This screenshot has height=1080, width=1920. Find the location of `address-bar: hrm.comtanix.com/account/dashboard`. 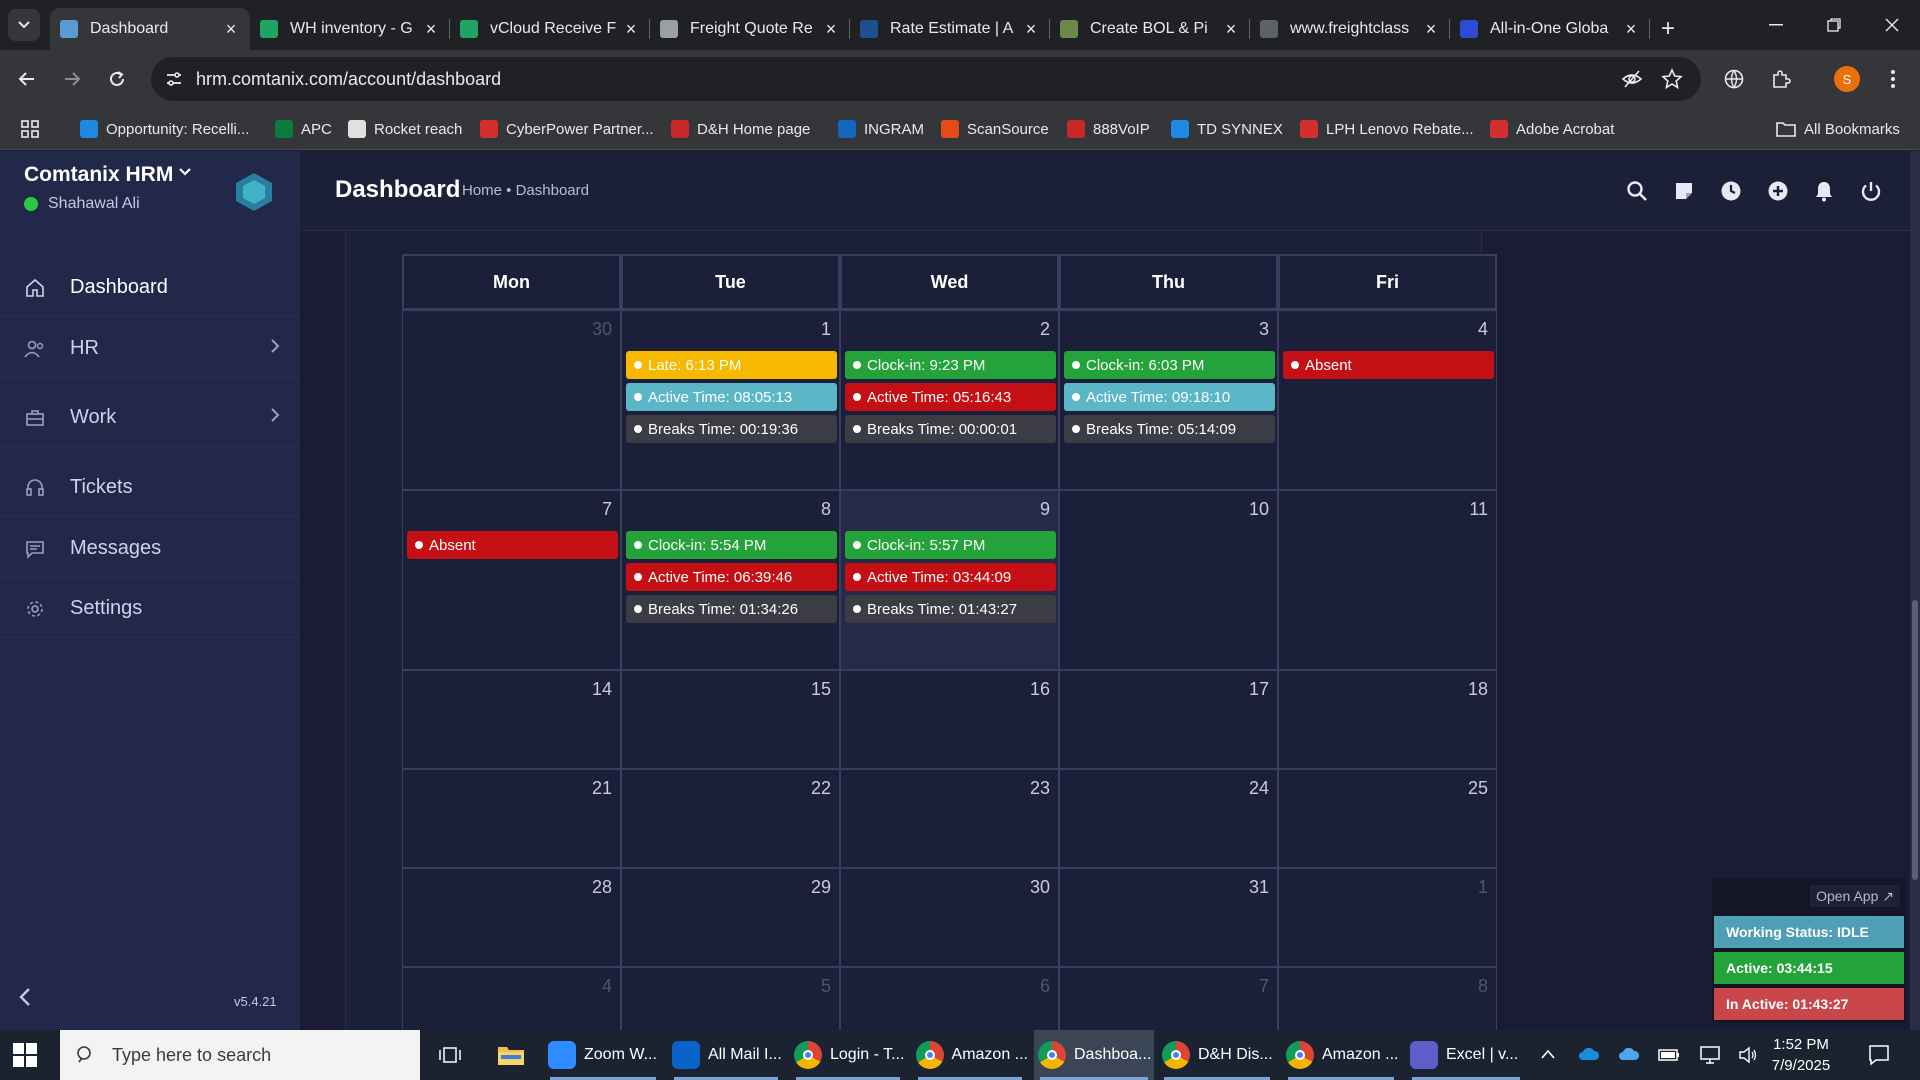

address-bar: hrm.comtanix.com/account/dashboard is located at coordinates (926, 79).